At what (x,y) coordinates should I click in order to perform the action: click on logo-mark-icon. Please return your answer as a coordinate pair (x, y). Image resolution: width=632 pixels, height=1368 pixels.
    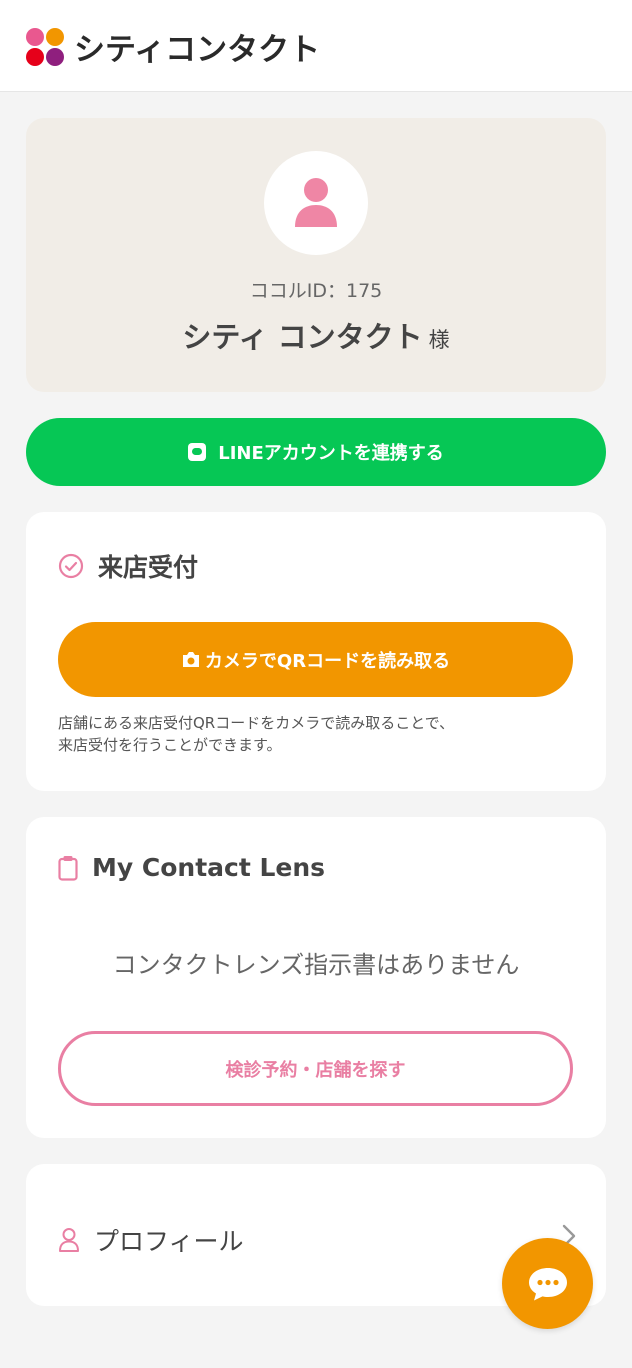
    Looking at the image, I should click on (45, 46).